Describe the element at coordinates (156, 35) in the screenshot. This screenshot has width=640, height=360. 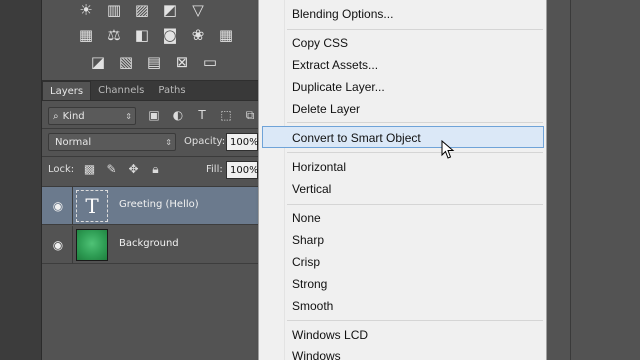
I see `adjustments-row-2: ▦ ⚖ ◧ ◙ ❀ ▦` at that location.